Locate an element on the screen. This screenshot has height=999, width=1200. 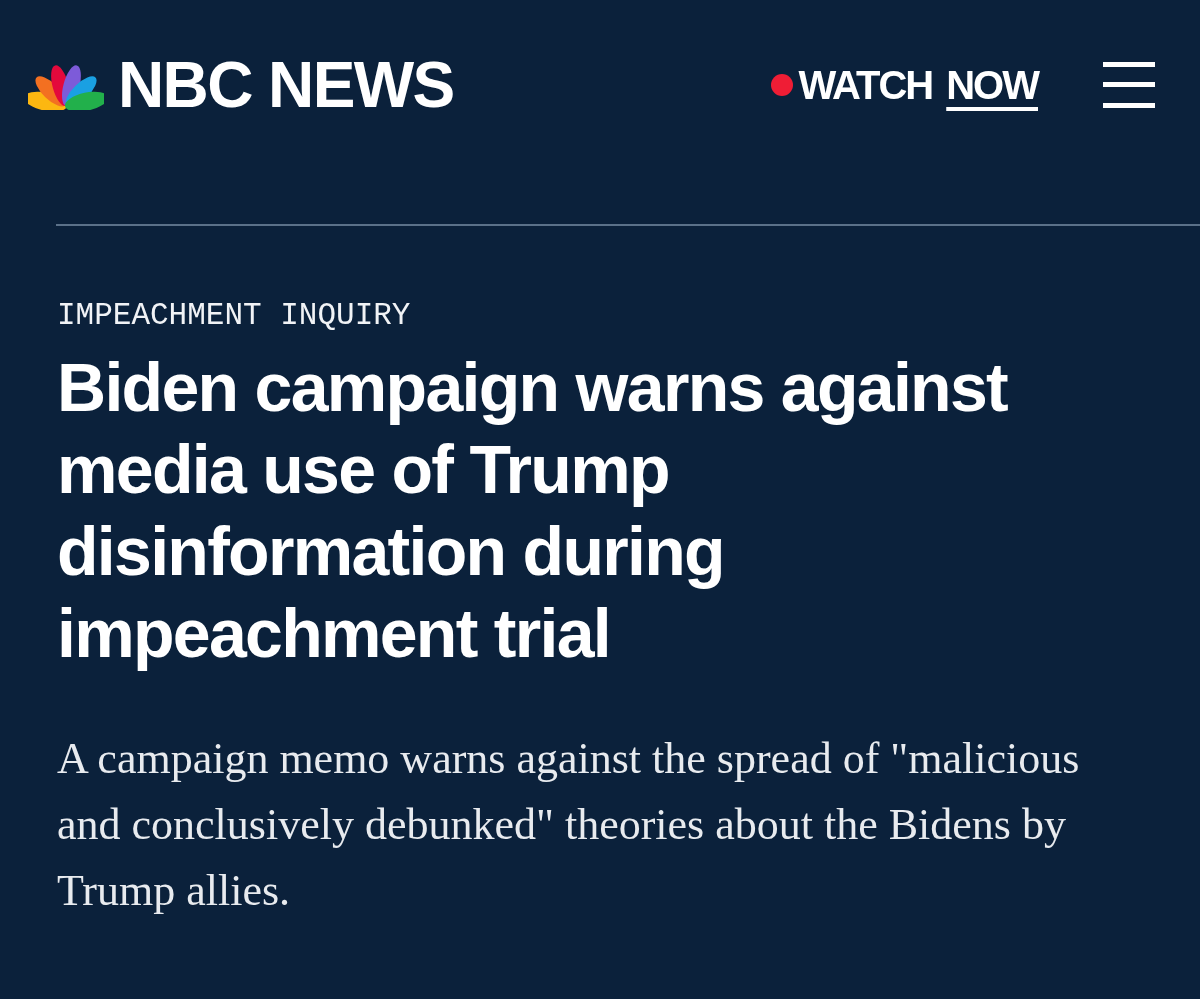
menu-button is located at coordinates (1129, 85).